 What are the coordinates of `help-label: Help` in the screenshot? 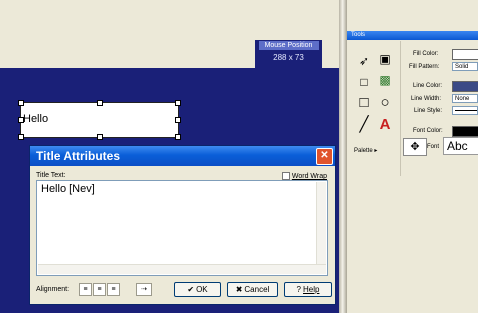 It's located at (311, 289).